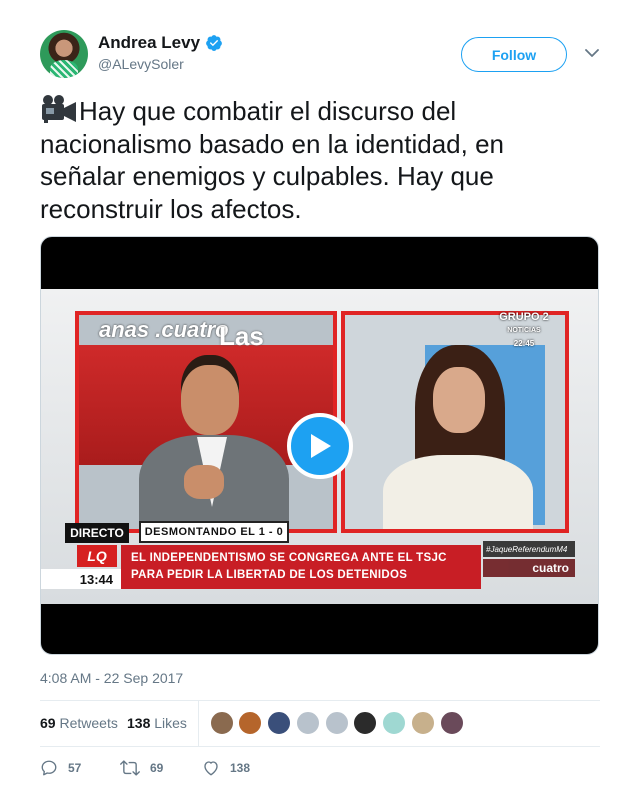 Image resolution: width=640 pixels, height=809 pixels. I want to click on heart-icon, so click(211, 768).